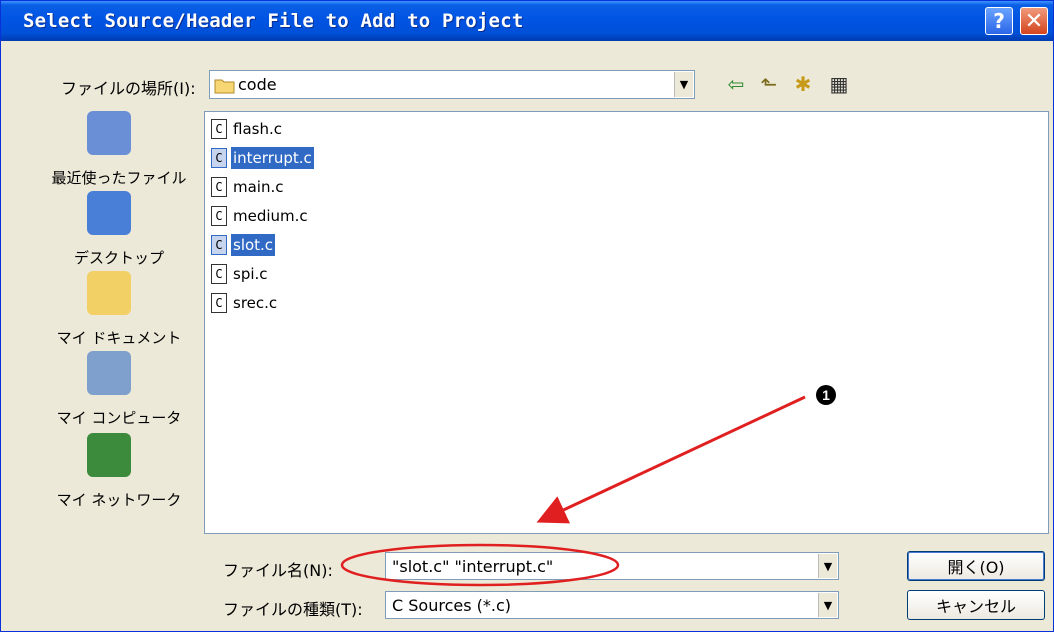 This screenshot has height=632, width=1054. What do you see at coordinates (480, 565) in the screenshot?
I see `annotation-ellipse` at bounding box center [480, 565].